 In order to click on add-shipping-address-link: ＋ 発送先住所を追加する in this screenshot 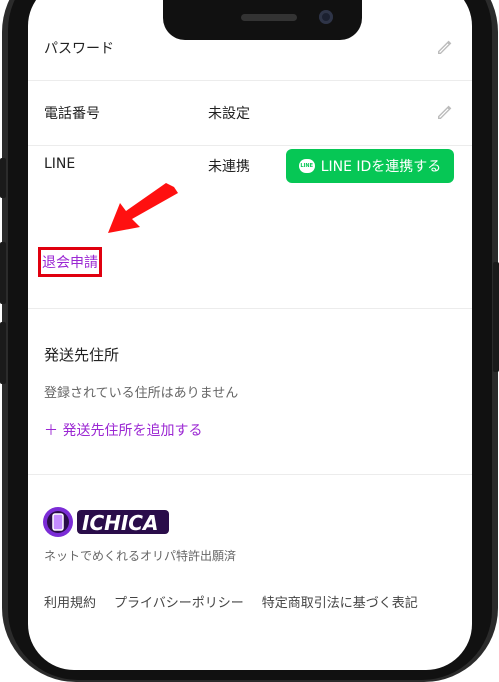, I will do `click(123, 430)`.